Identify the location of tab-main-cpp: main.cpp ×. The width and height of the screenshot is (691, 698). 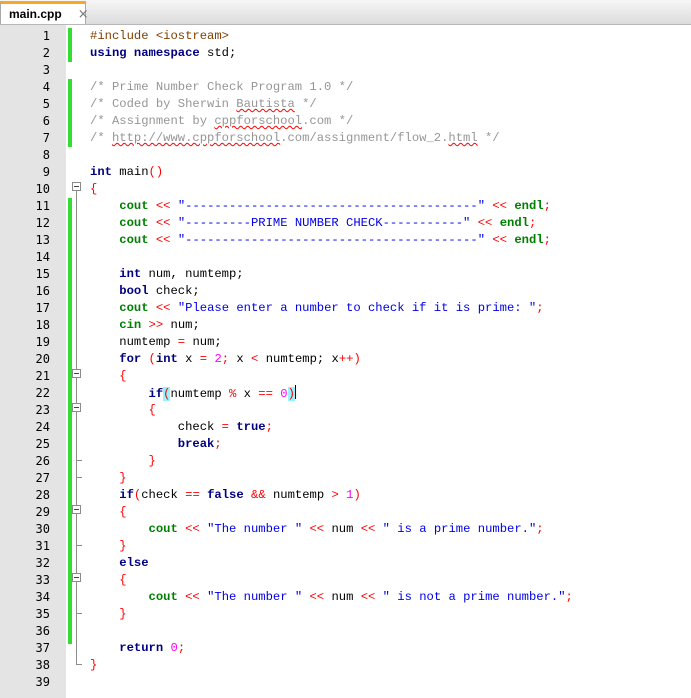
(44, 12).